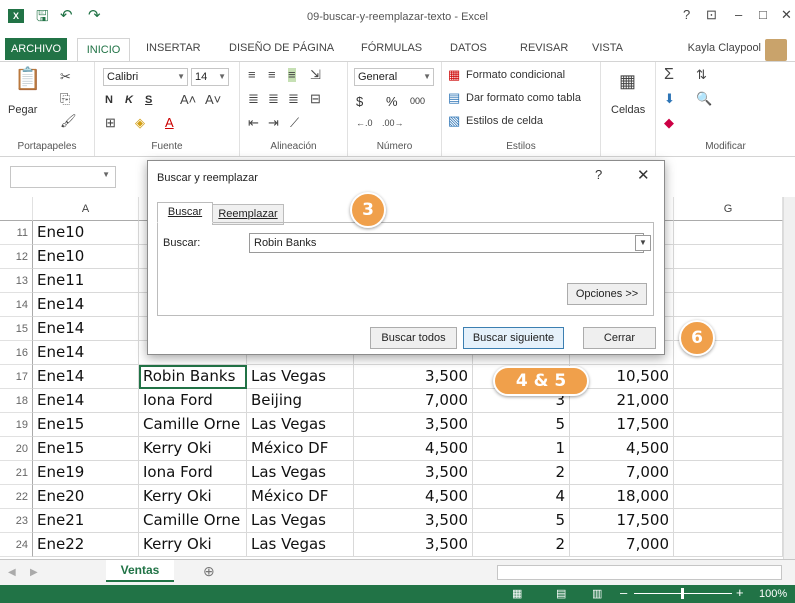  What do you see at coordinates (521, 545) in the screenshot?
I see `cell-e-24: 2` at bounding box center [521, 545].